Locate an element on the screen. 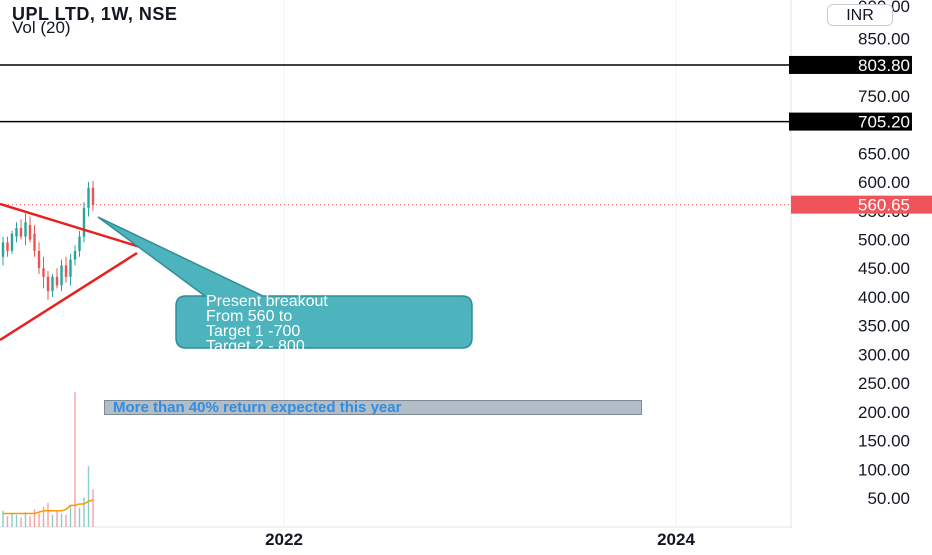 This screenshot has width=932, height=555. callout-line: Target 1 -700 is located at coordinates (253, 331).